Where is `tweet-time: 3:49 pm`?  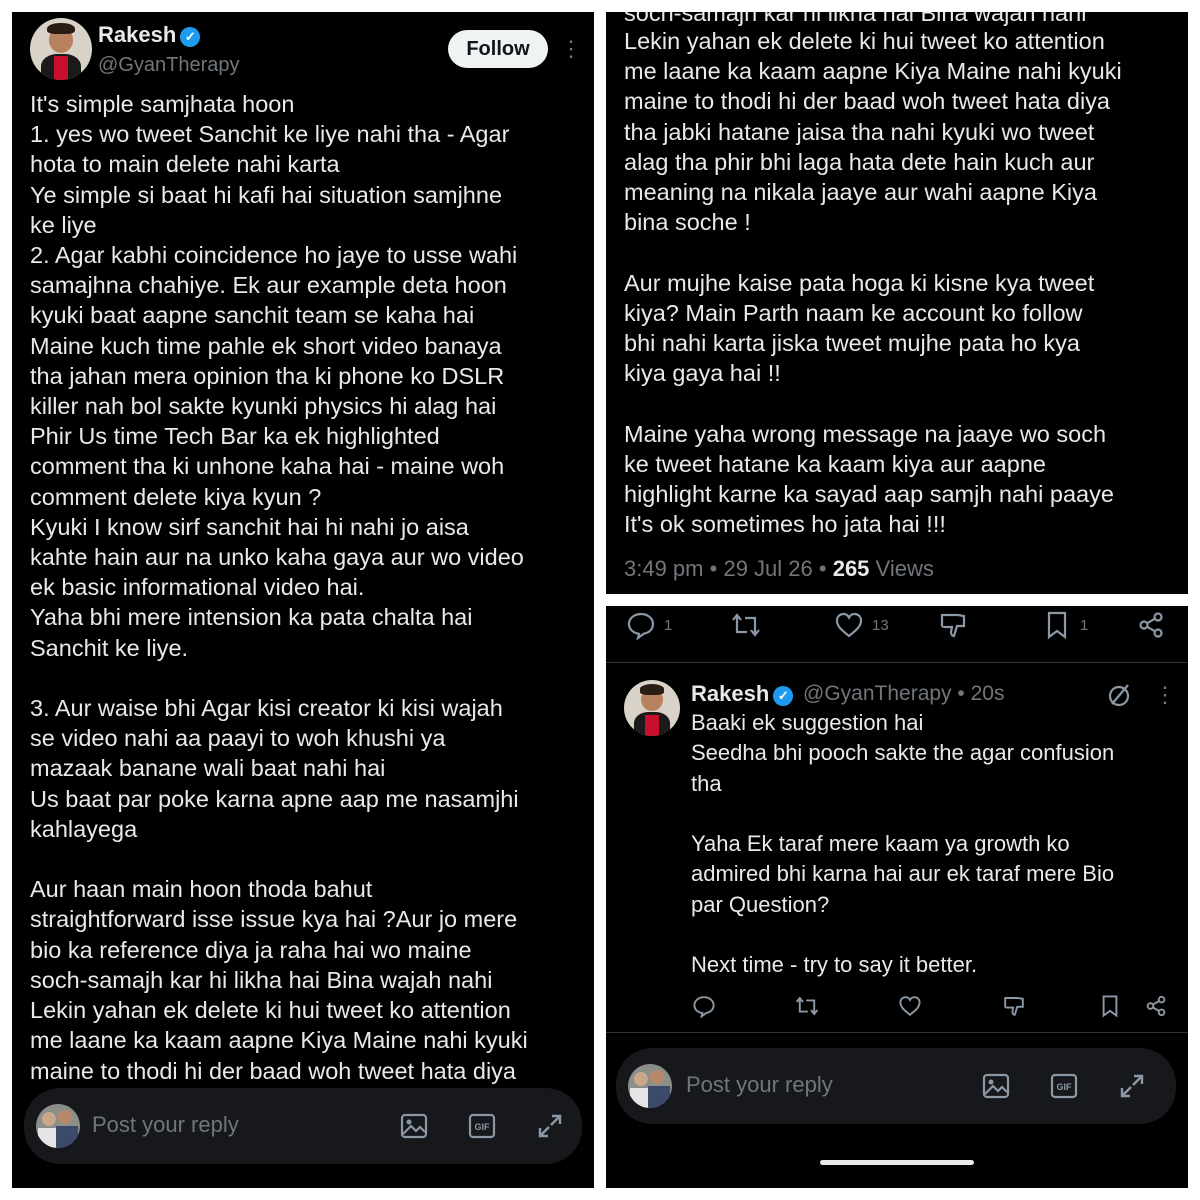
tweet-time: 3:49 pm is located at coordinates (664, 568).